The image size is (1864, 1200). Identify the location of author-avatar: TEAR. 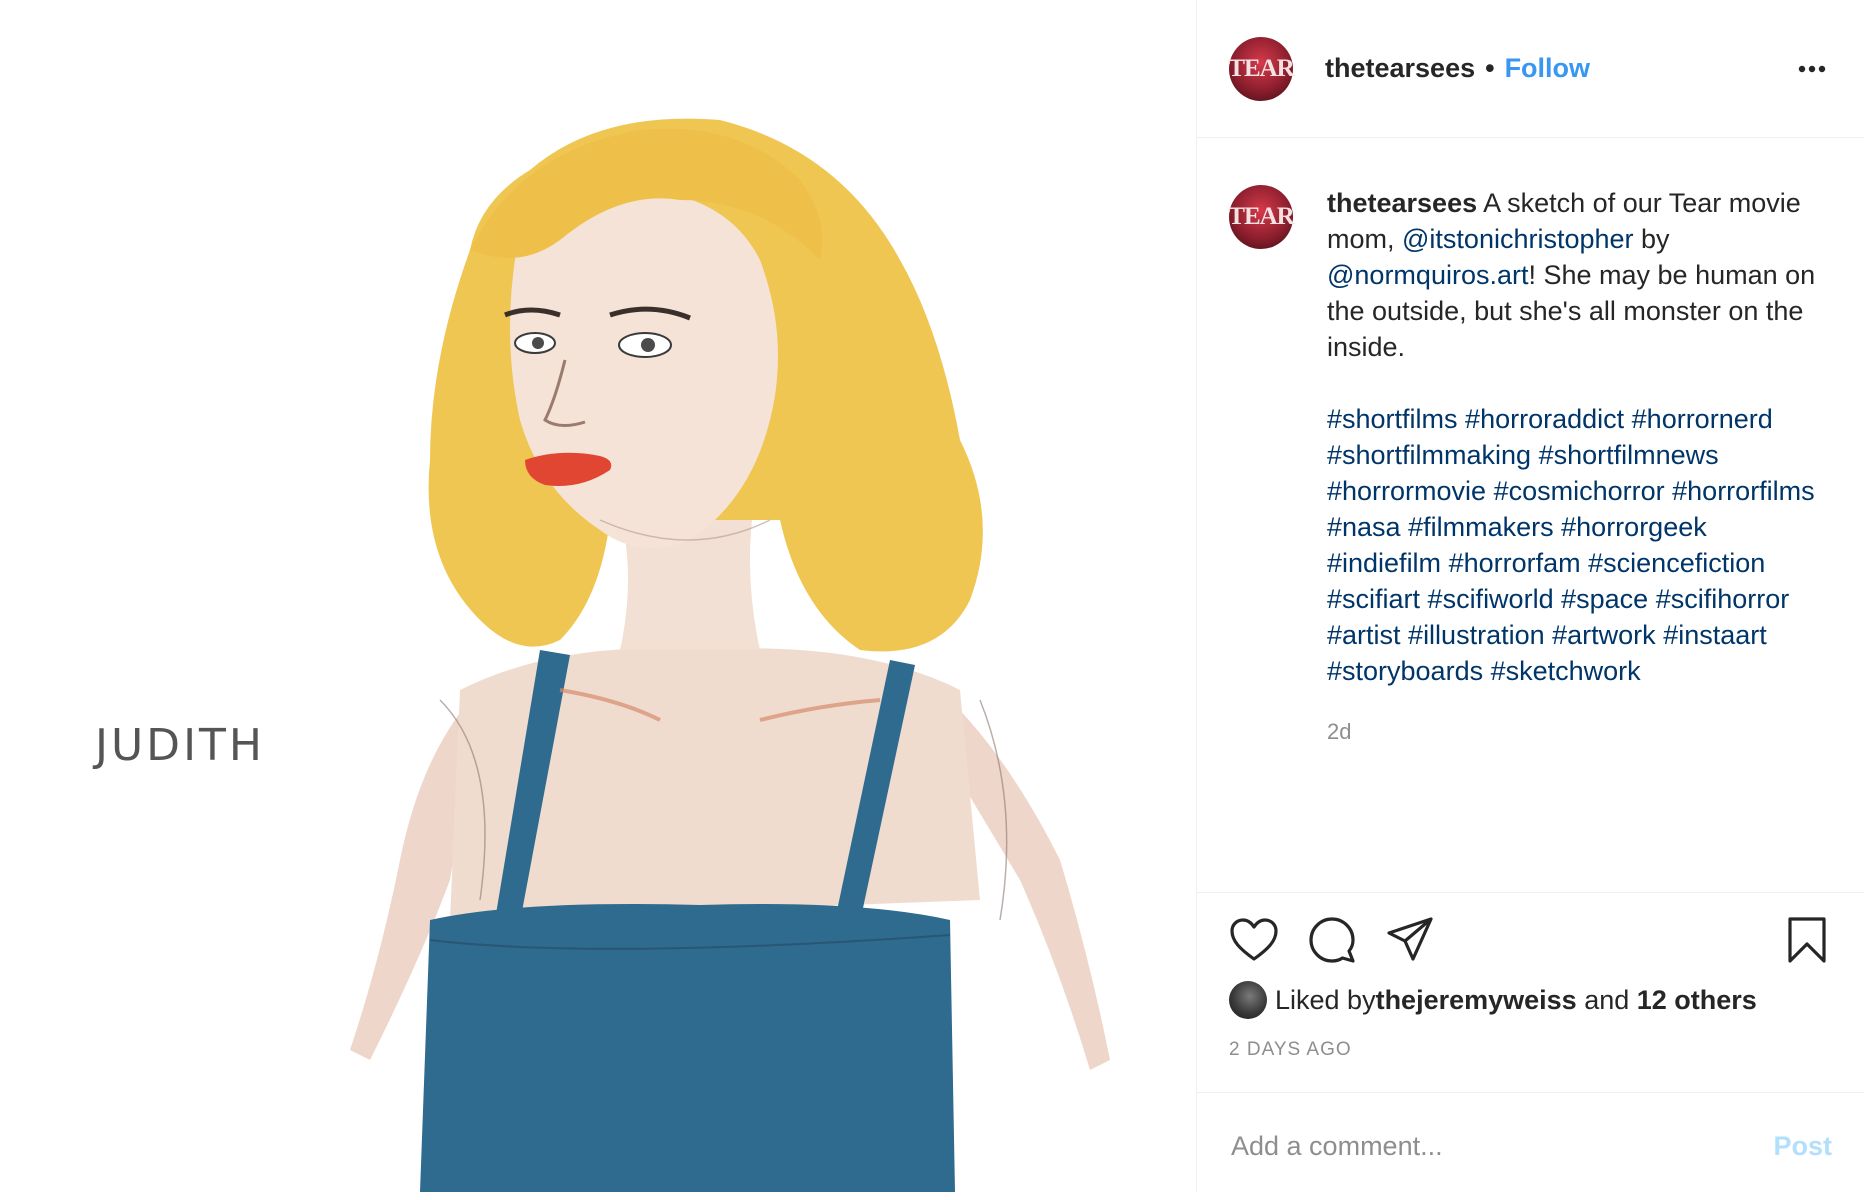
(1261, 68).